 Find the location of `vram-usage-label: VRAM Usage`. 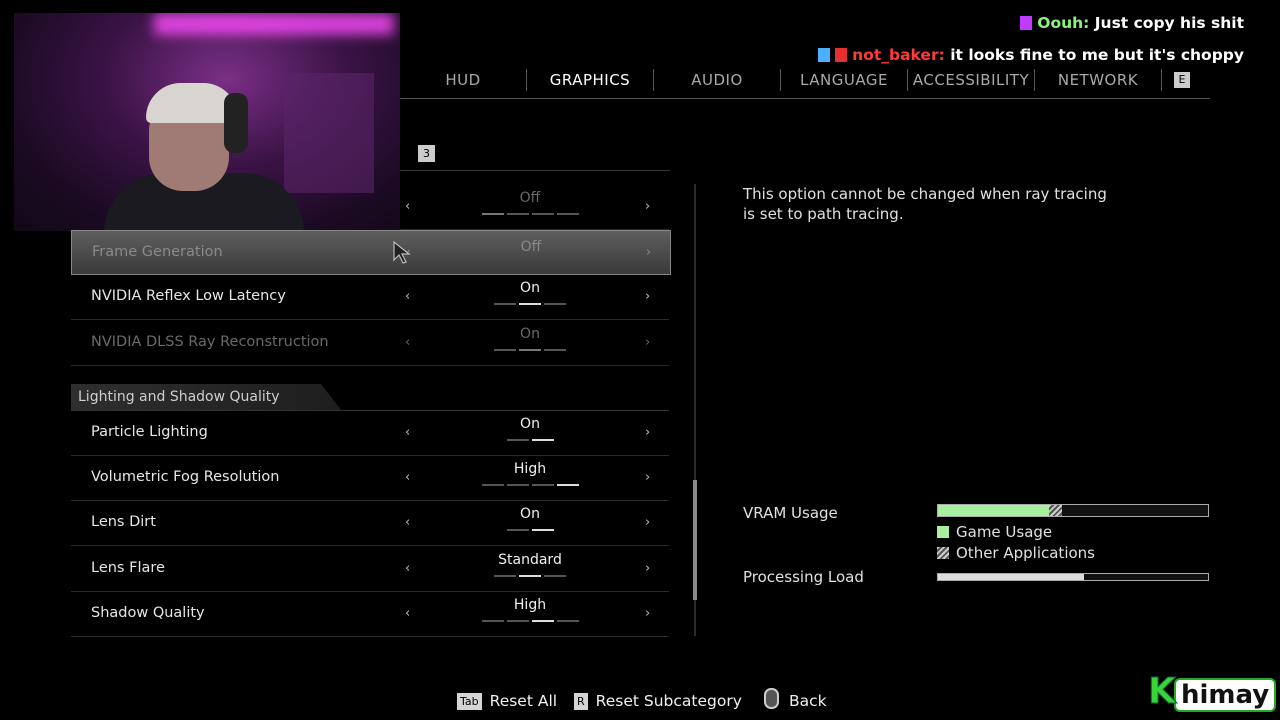

vram-usage-label: VRAM Usage is located at coordinates (790, 513).